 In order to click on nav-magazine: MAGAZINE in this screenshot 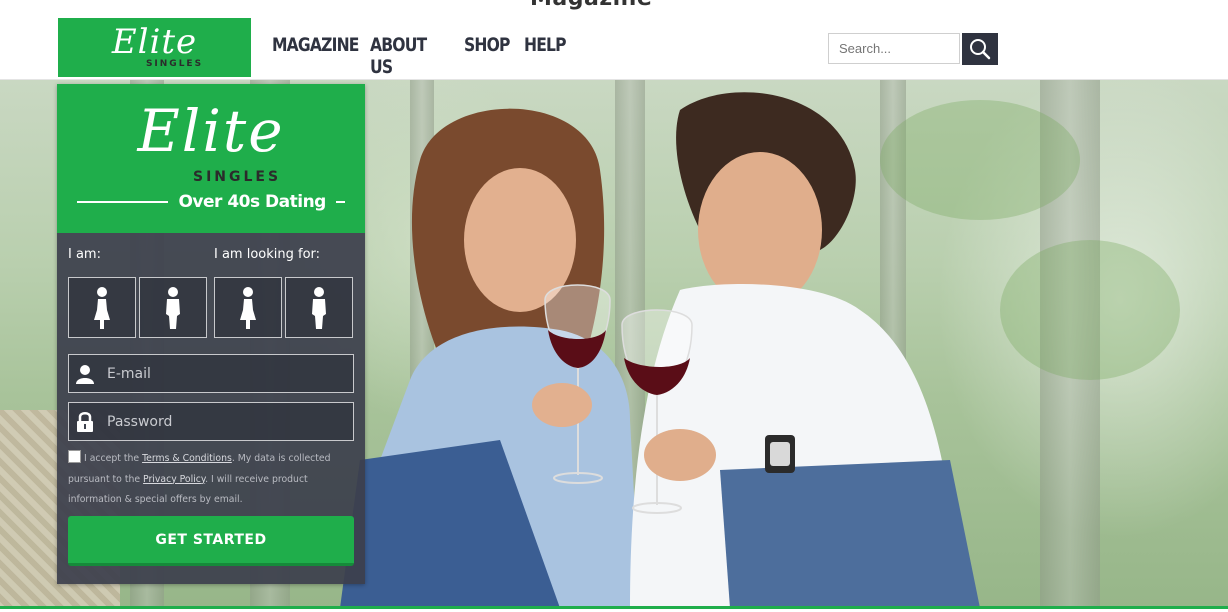, I will do `click(315, 56)`.